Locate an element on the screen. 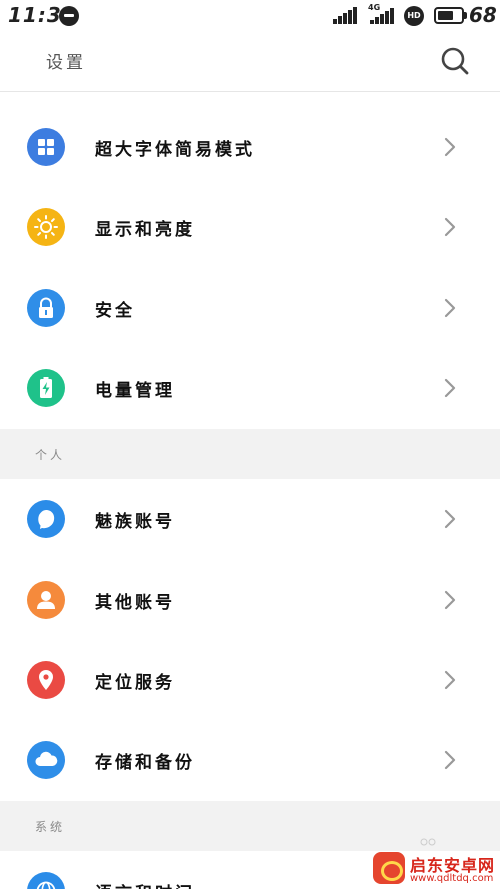  settings-row-label: 超大字体简易模式 is located at coordinates (175, 150).